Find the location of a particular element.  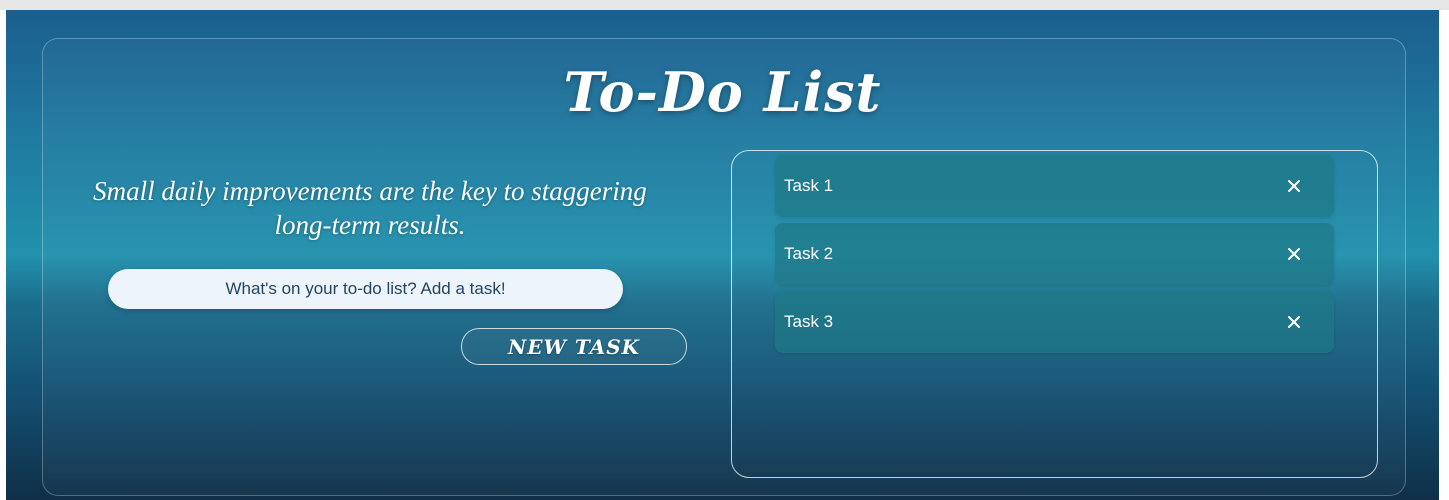

task-input is located at coordinates (365, 289).